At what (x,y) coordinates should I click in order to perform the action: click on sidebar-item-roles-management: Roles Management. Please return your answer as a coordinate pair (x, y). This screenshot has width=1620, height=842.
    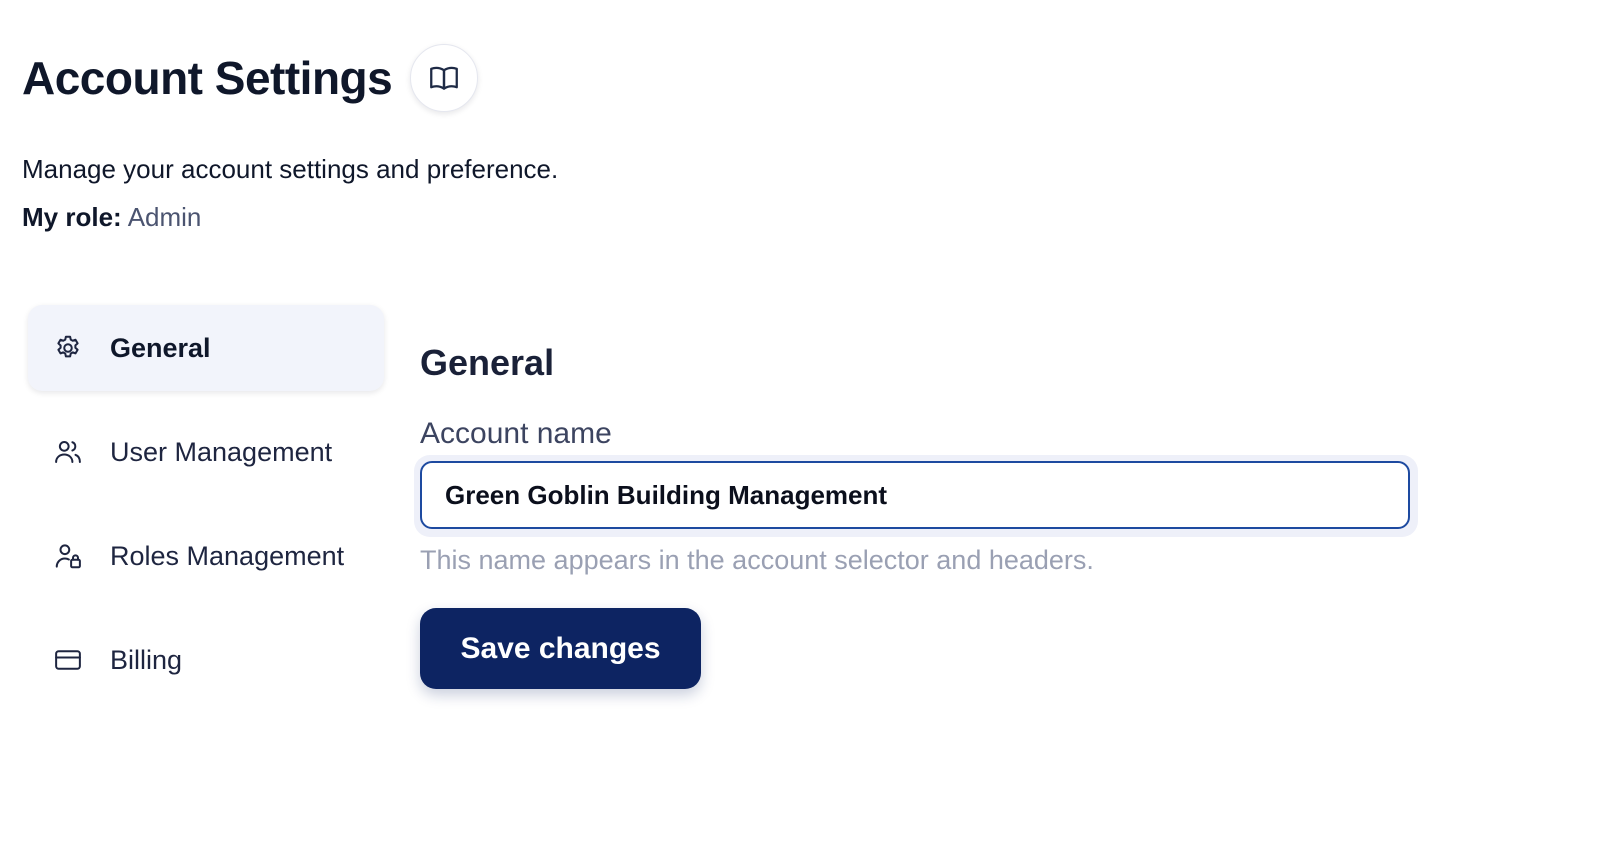
    Looking at the image, I should click on (206, 556).